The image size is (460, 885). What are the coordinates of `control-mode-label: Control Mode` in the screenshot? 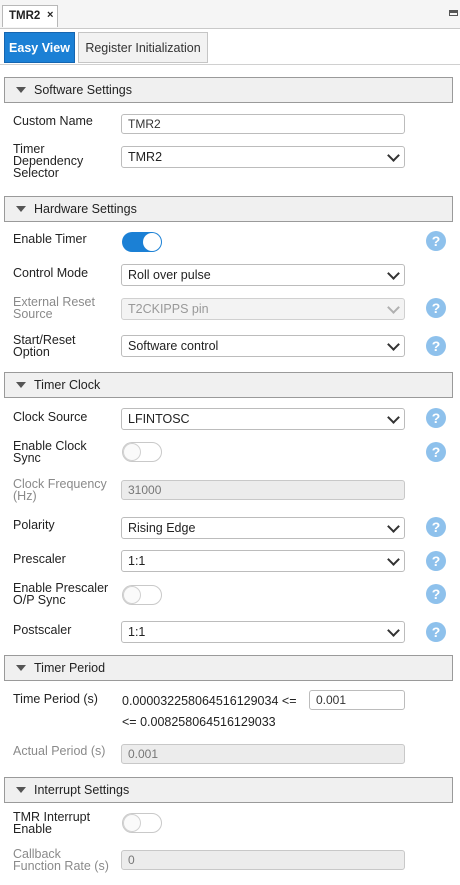 It's located at (51, 273).